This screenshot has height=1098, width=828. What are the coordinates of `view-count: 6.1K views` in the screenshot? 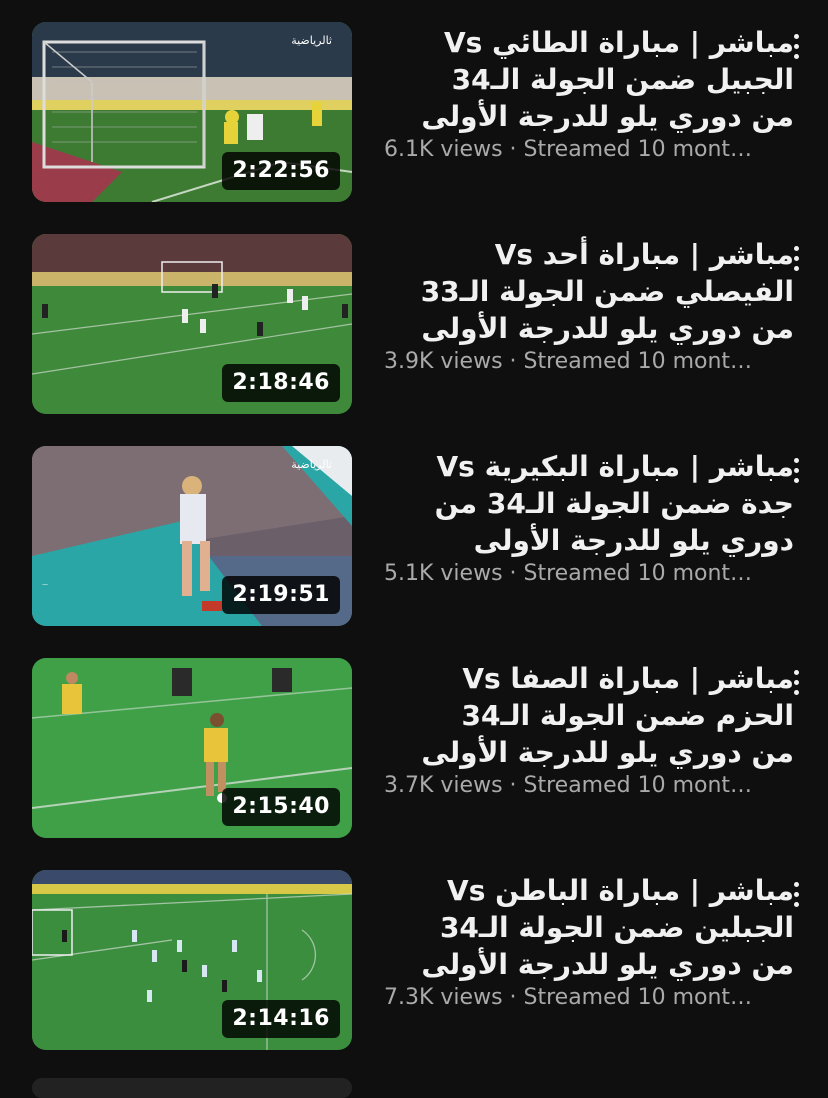 It's located at (443, 149).